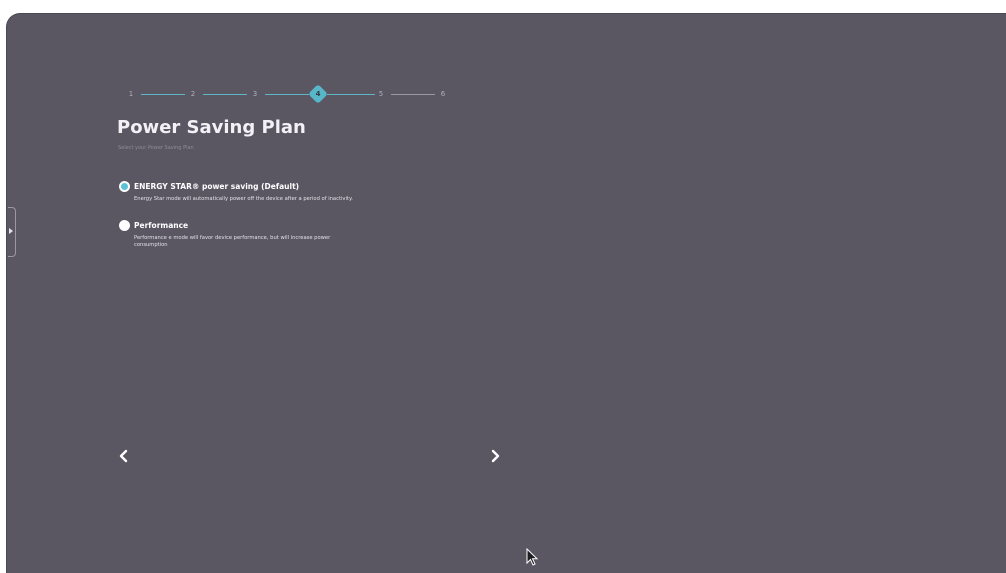 The image size is (1006, 573). I want to click on mouse-cursor-icon, so click(532, 557).